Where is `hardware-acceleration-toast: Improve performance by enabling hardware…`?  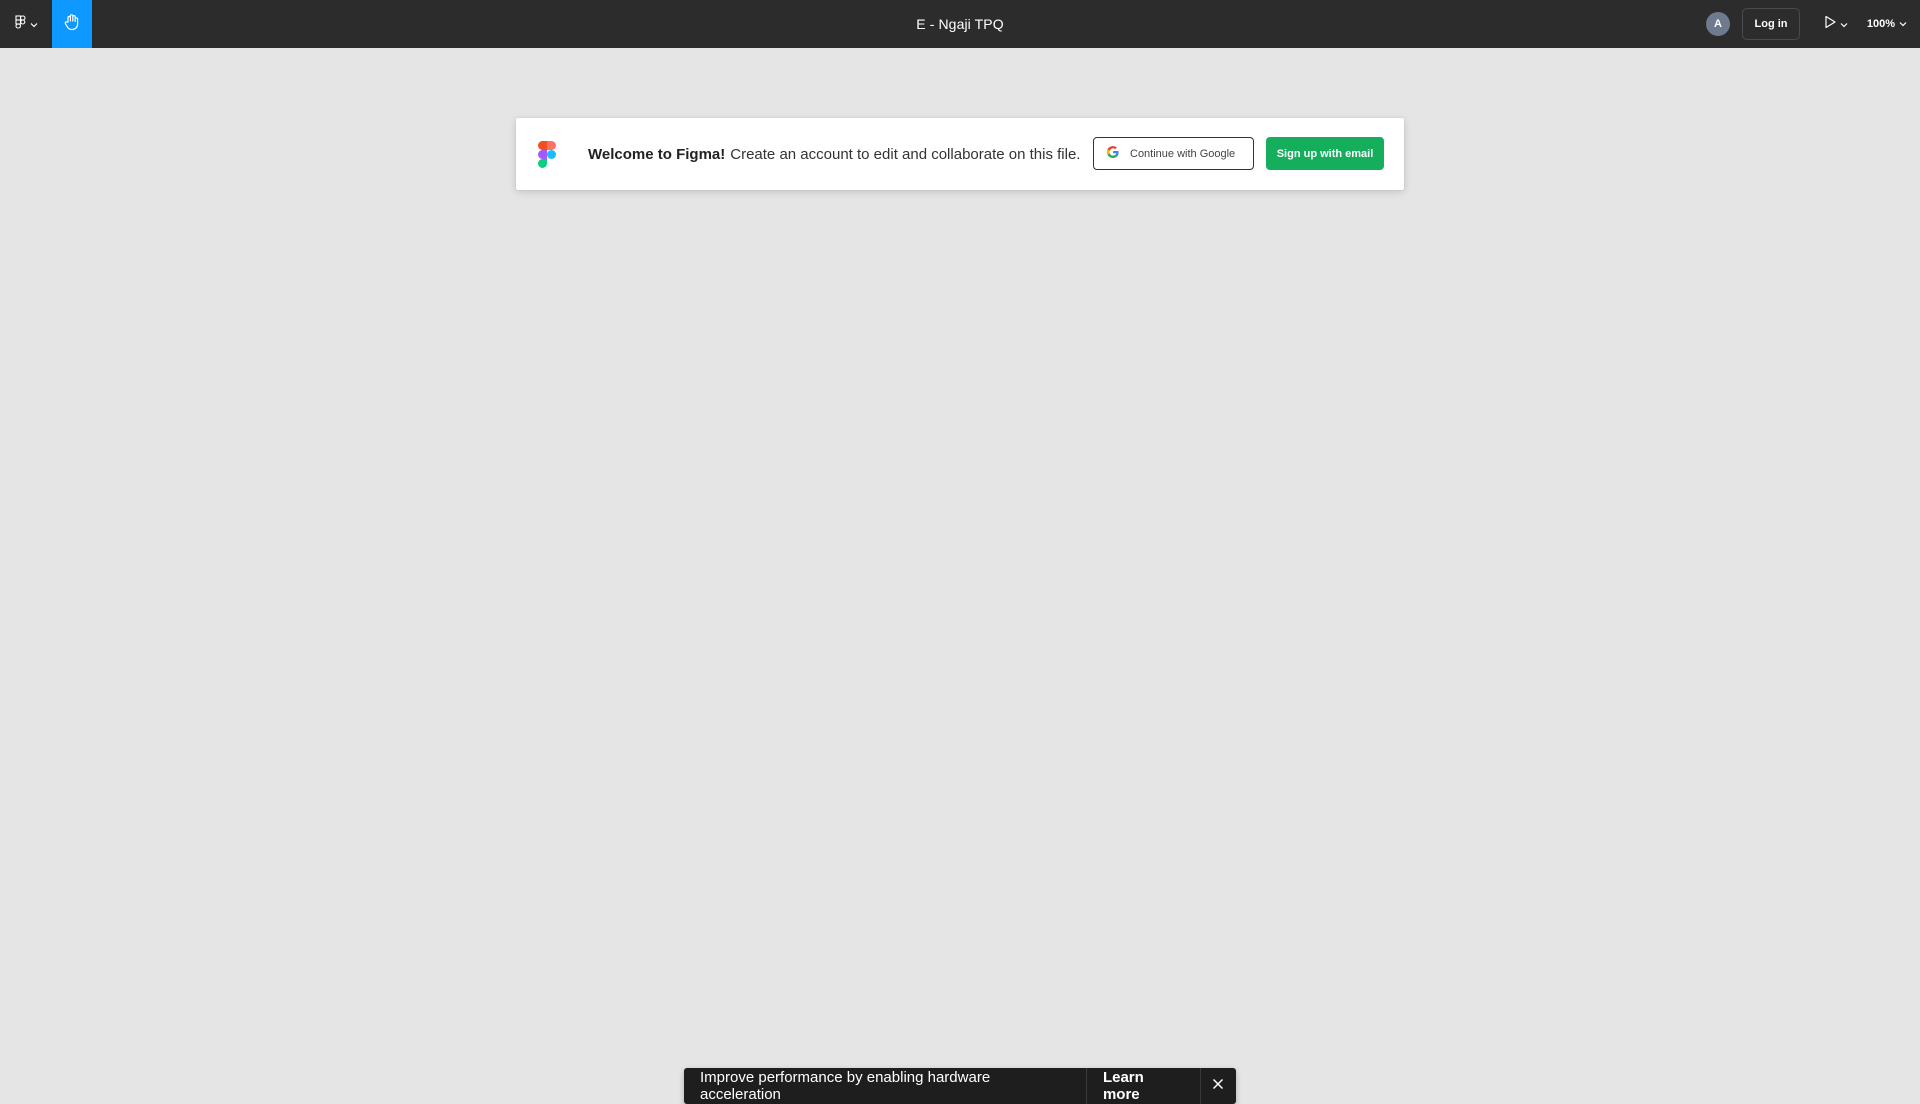 hardware-acceleration-toast: Improve performance by enabling hardware… is located at coordinates (960, 1086).